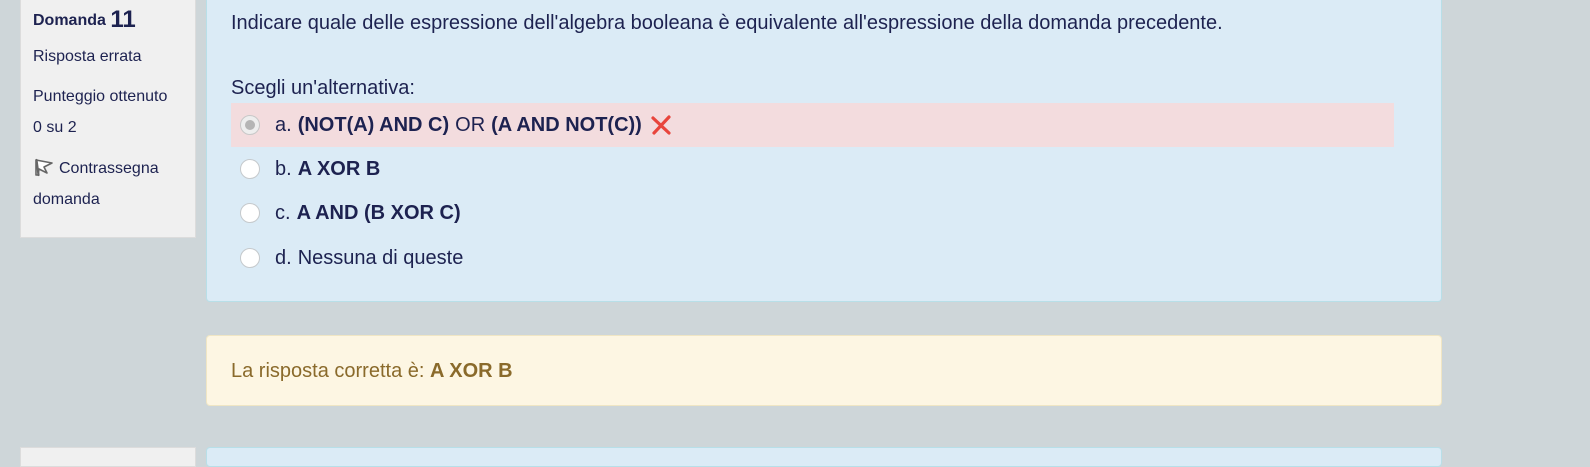 Image resolution: width=1590 pixels, height=467 pixels. What do you see at coordinates (250, 213) in the screenshot?
I see `radio-option-c` at bounding box center [250, 213].